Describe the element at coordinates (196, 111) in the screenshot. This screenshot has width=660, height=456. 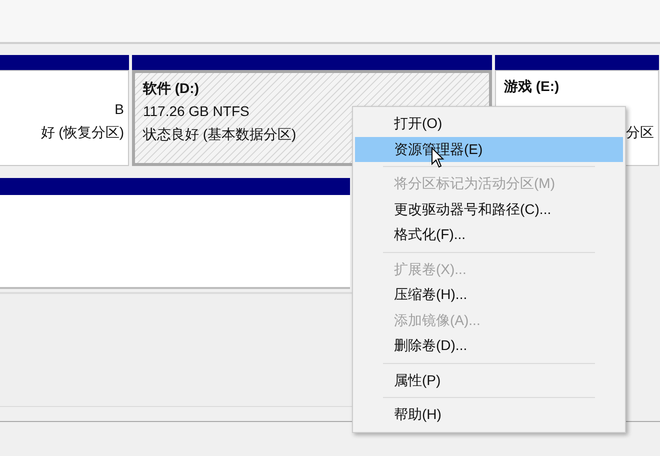
I see `partition-info: 117.26 GB NTFS` at that location.